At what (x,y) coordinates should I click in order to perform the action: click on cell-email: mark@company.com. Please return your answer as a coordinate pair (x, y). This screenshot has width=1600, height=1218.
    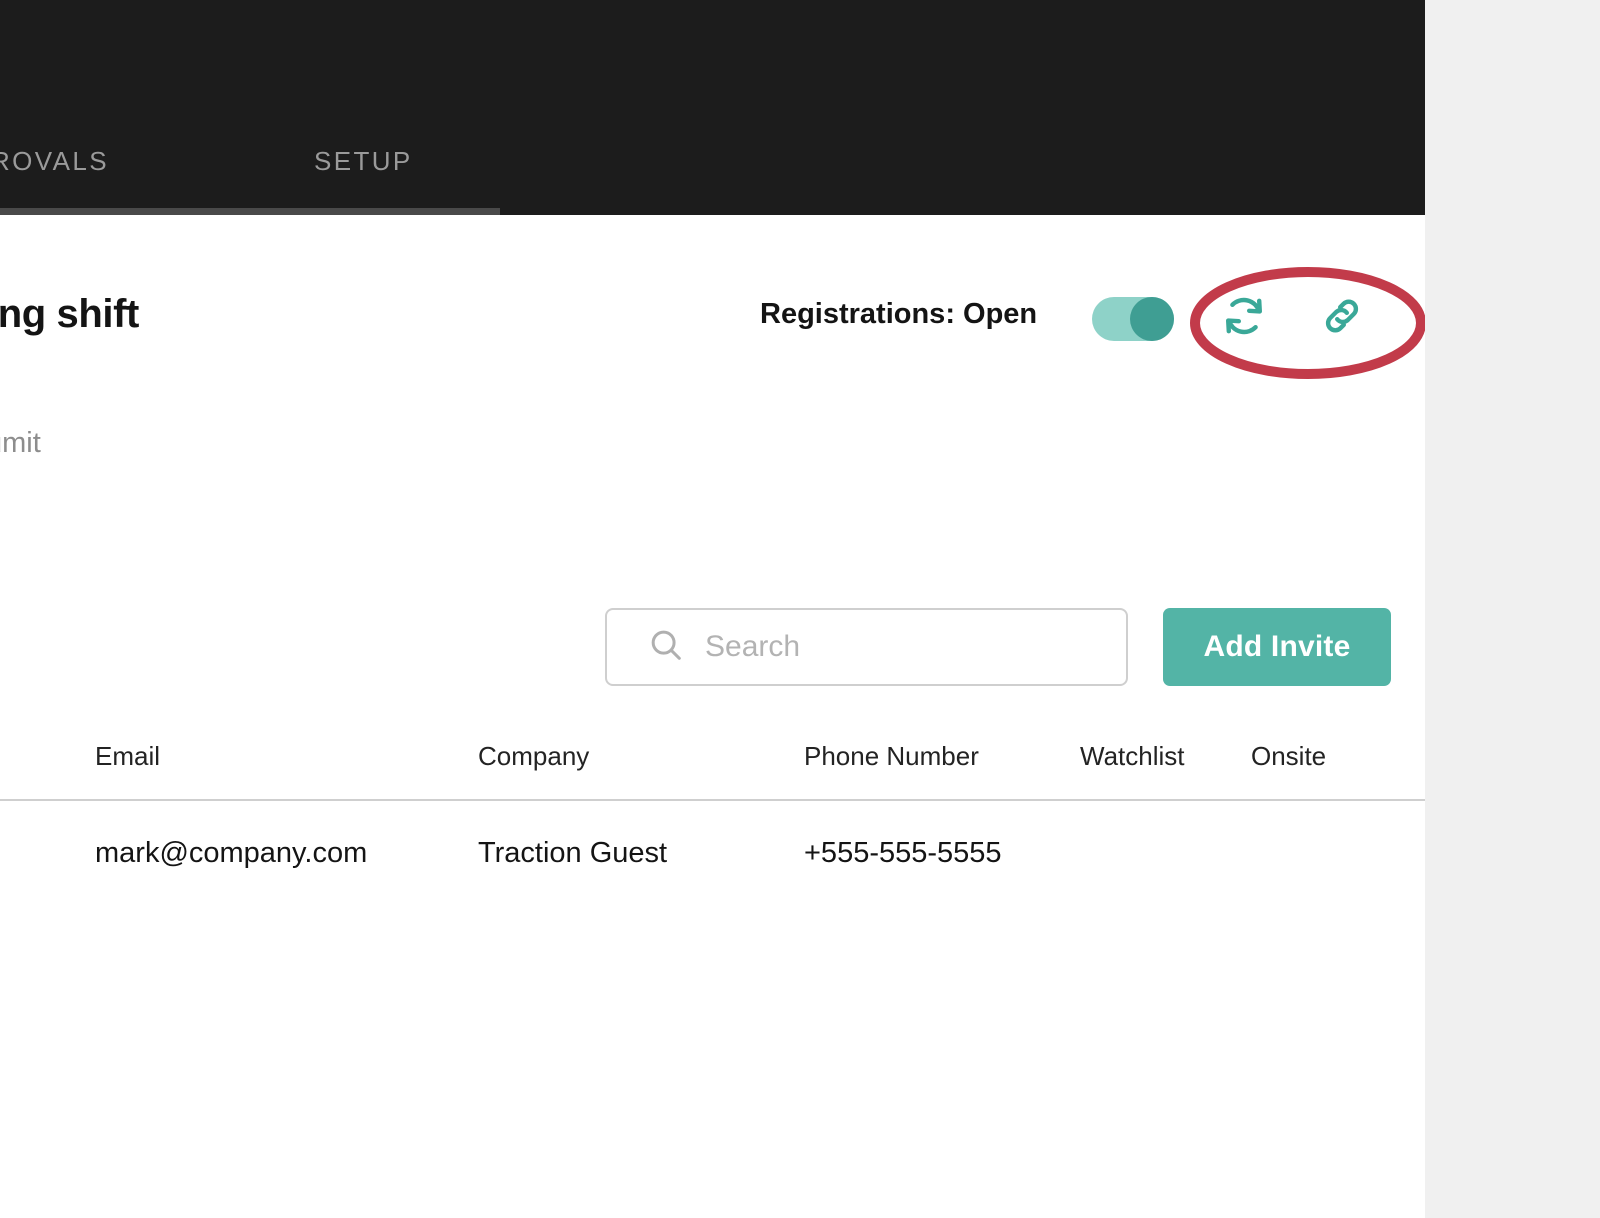
    Looking at the image, I should click on (231, 853).